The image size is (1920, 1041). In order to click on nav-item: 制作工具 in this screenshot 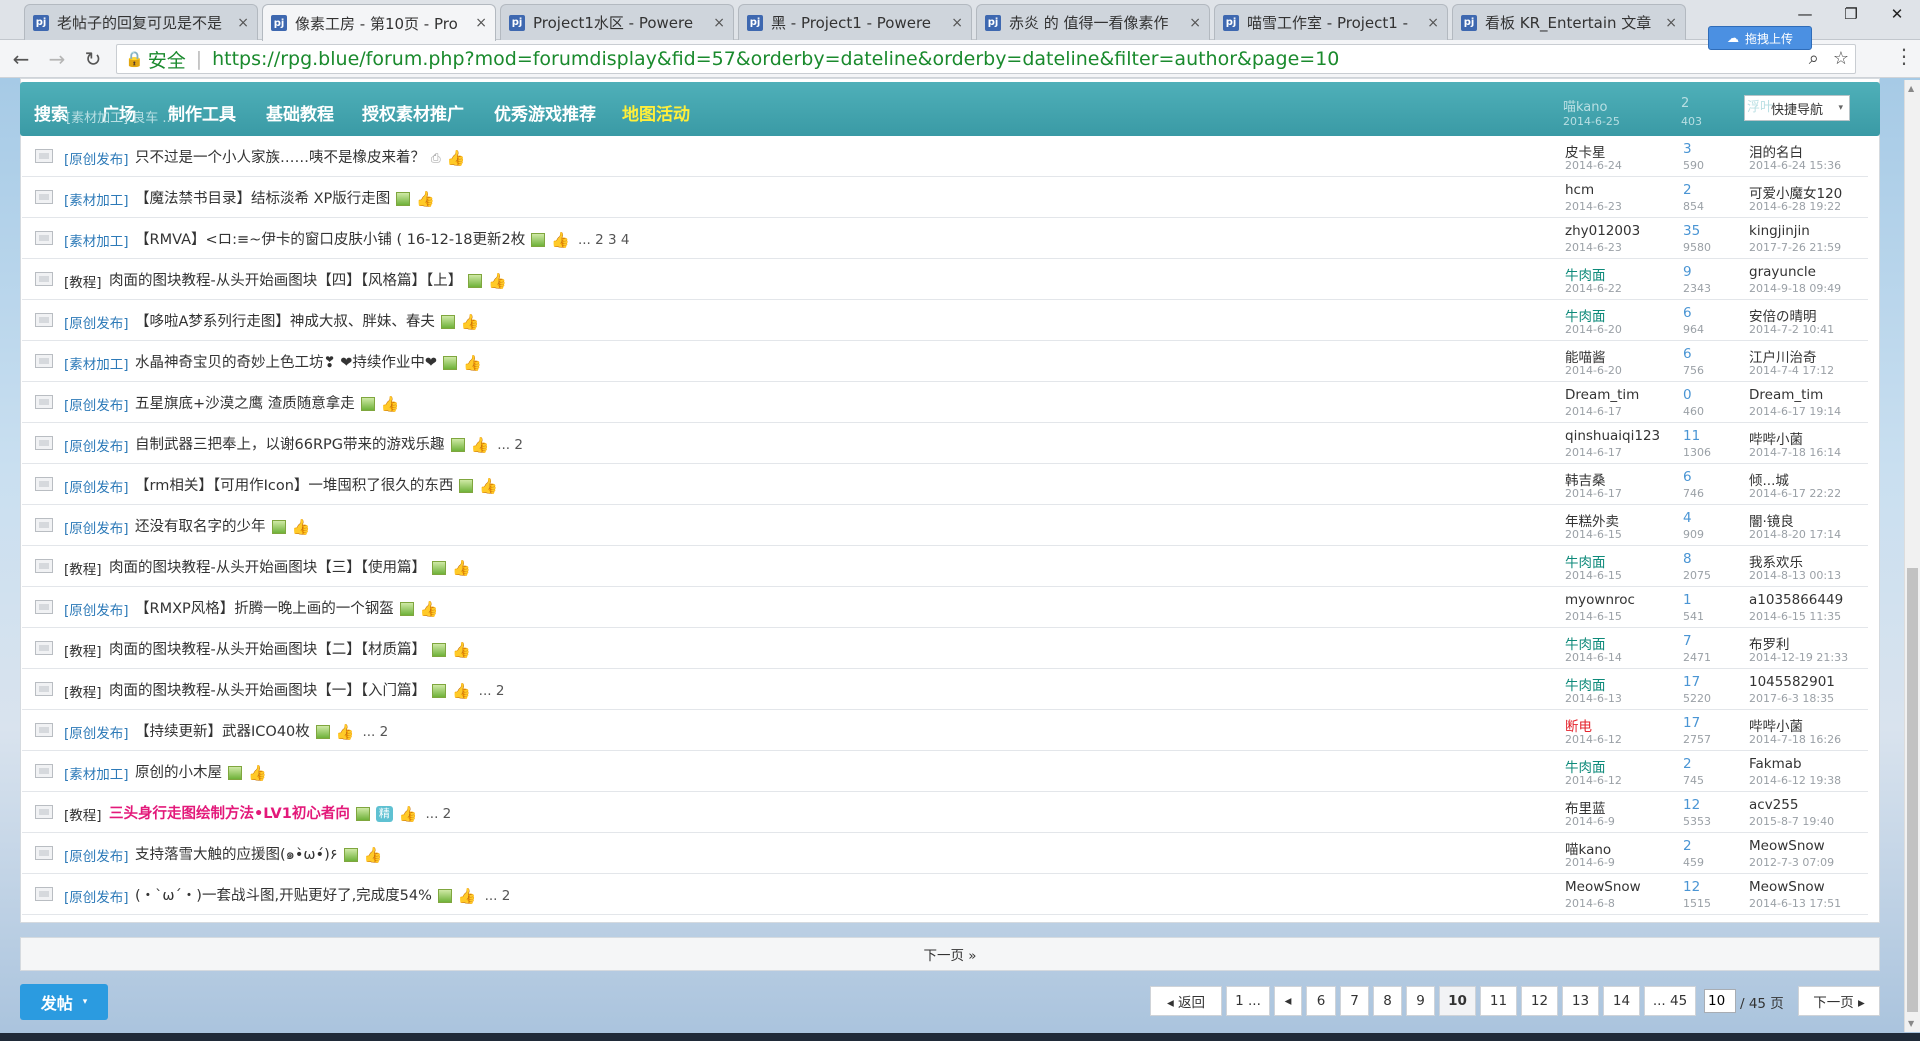, I will do `click(202, 112)`.